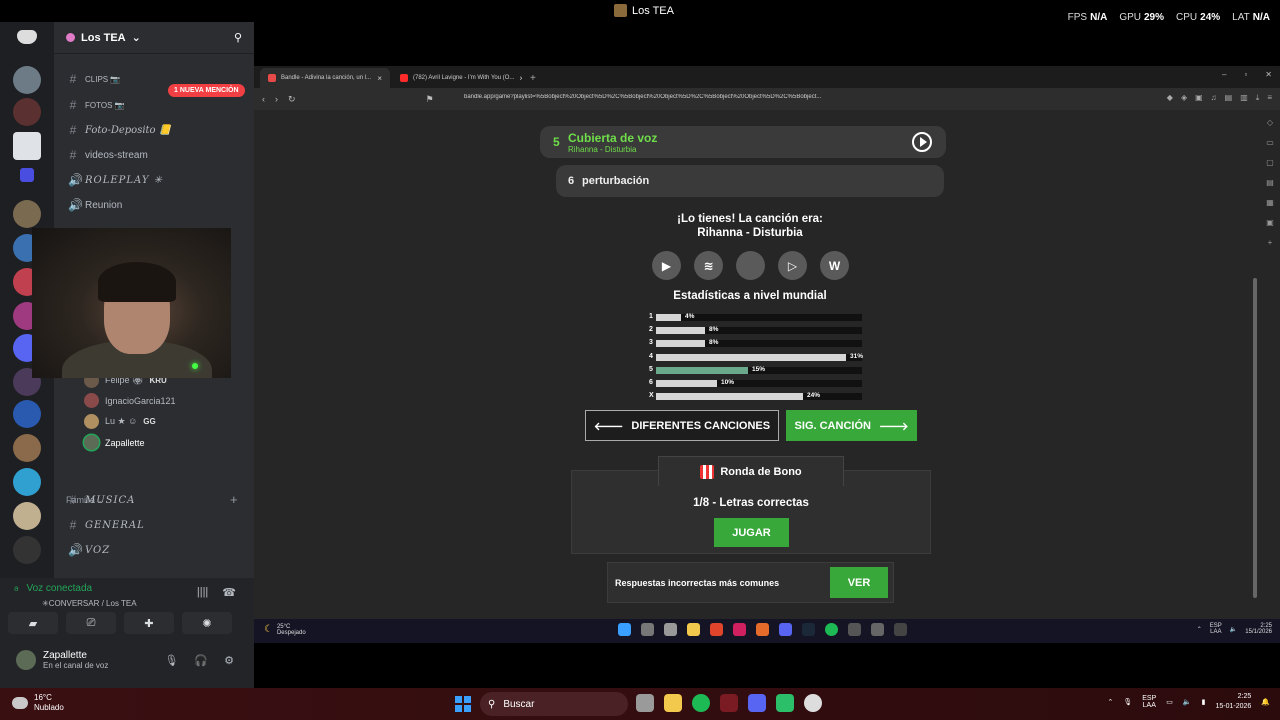  I want to click on voice-user: Lu ★ ☺ GG, so click(120, 421).